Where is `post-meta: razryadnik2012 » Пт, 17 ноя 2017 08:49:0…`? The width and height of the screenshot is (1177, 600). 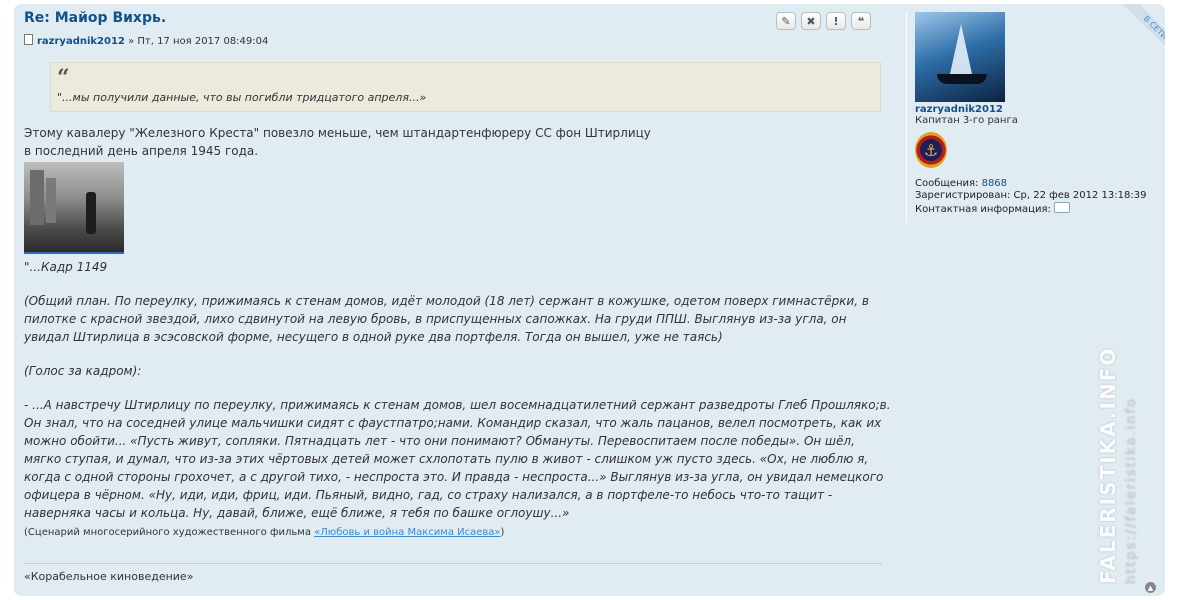 post-meta: razryadnik2012 » Пт, 17 ноя 2017 08:49:0… is located at coordinates (146, 40).